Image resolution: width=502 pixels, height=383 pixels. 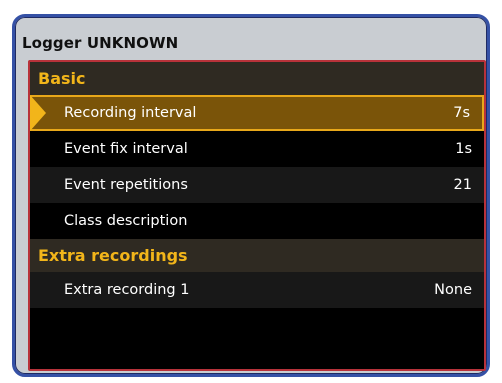 What do you see at coordinates (453, 290) in the screenshot?
I see `row-value: None` at bounding box center [453, 290].